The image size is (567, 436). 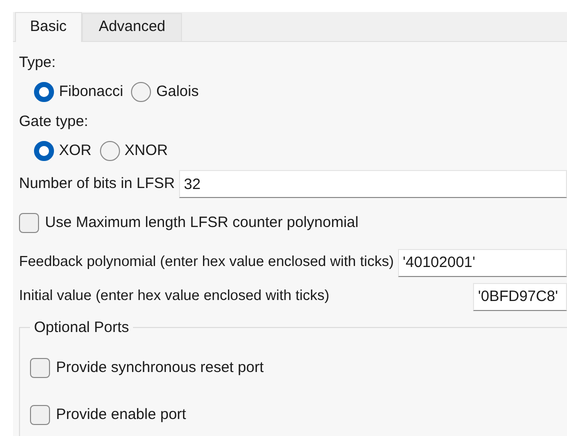 I want to click on type-label: Type:, so click(x=38, y=63).